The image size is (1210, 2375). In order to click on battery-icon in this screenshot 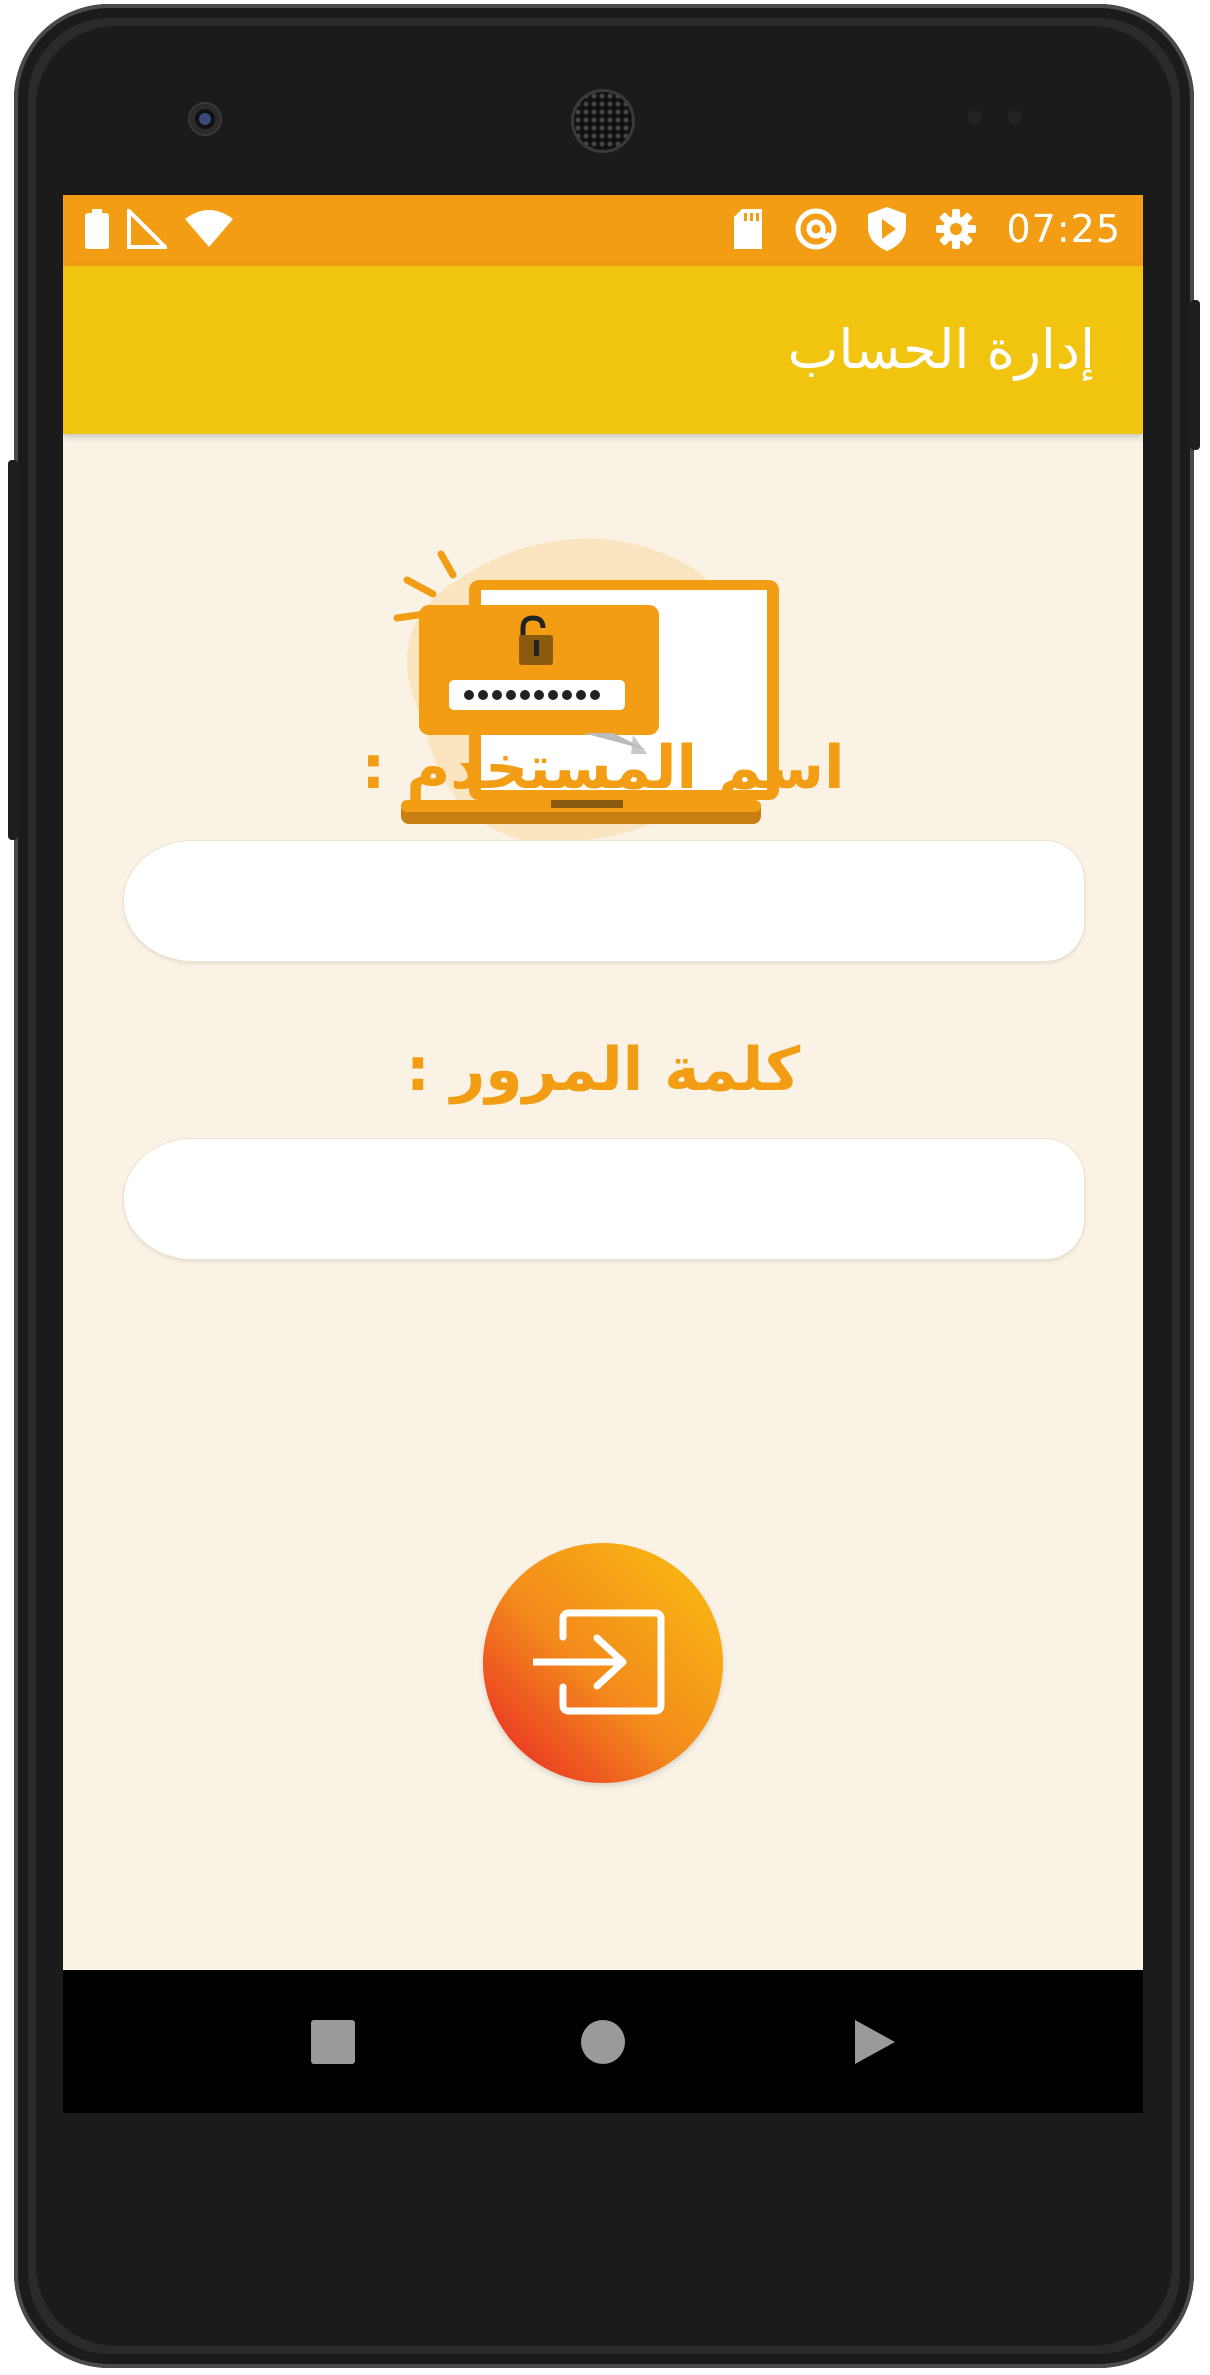, I will do `click(97, 229)`.